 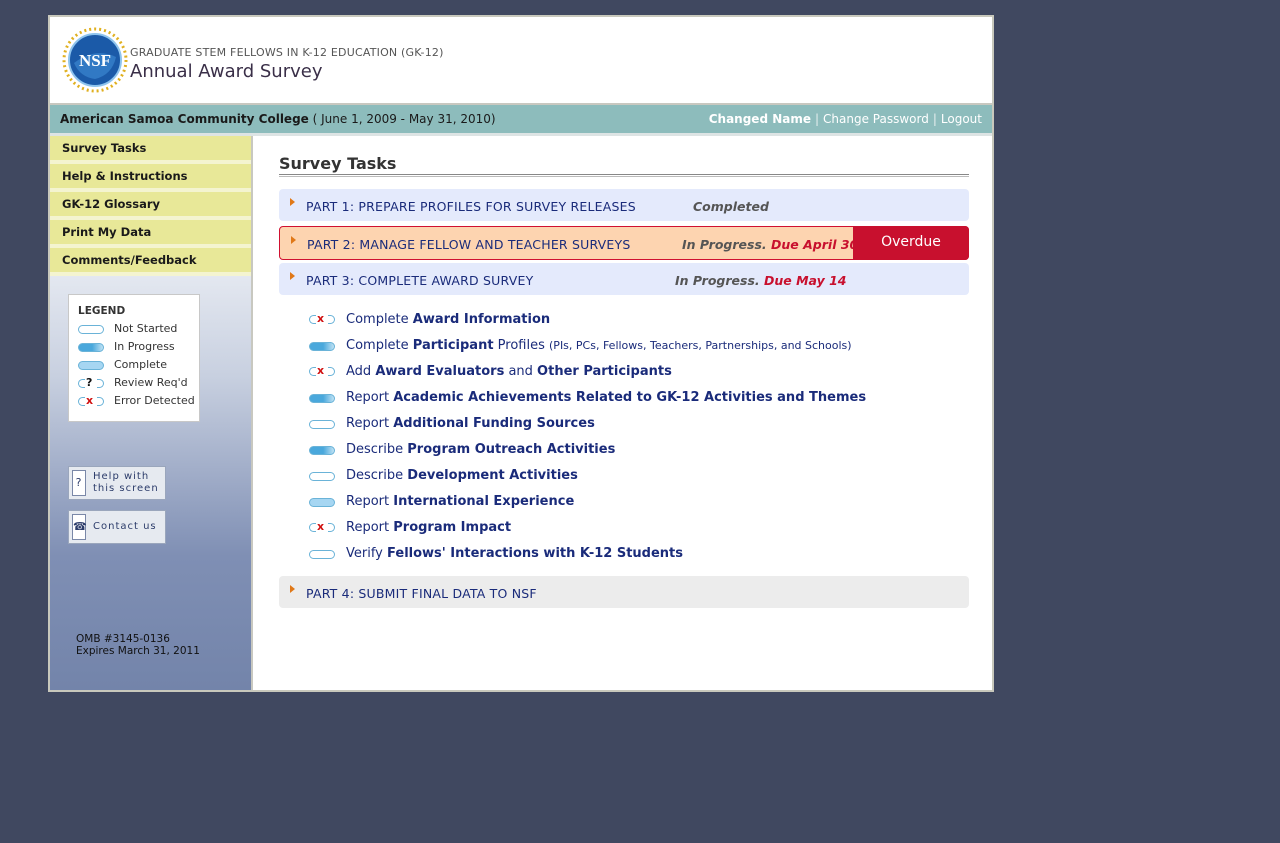 I want to click on task-label: Describe Development Activities, so click(x=462, y=476).